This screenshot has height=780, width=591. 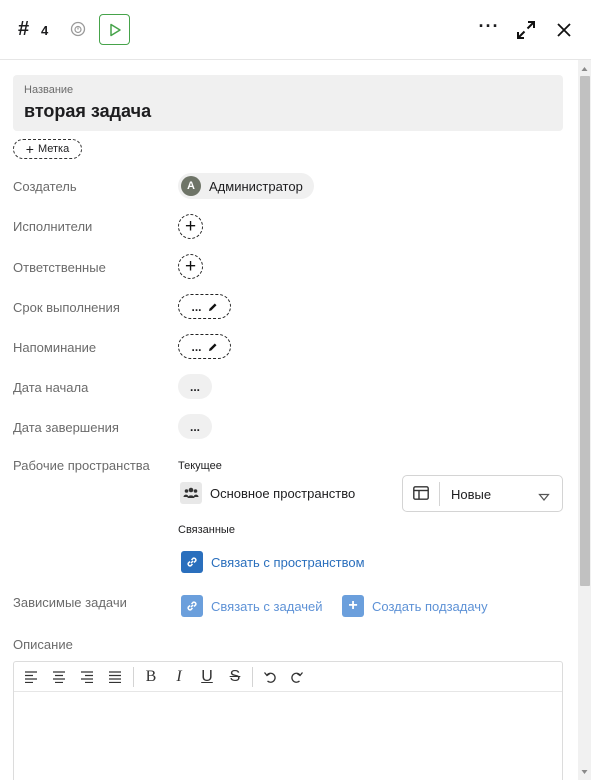 What do you see at coordinates (59, 677) in the screenshot?
I see `align-center-icon` at bounding box center [59, 677].